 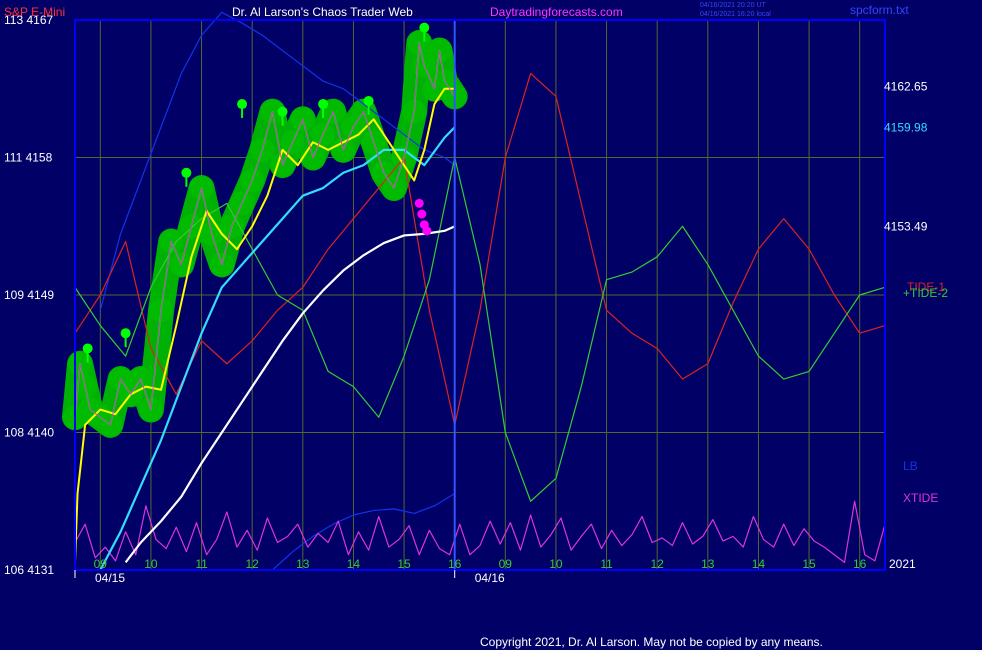 What do you see at coordinates (879, 10) in the screenshot?
I see `filename-label: spcform.txt` at bounding box center [879, 10].